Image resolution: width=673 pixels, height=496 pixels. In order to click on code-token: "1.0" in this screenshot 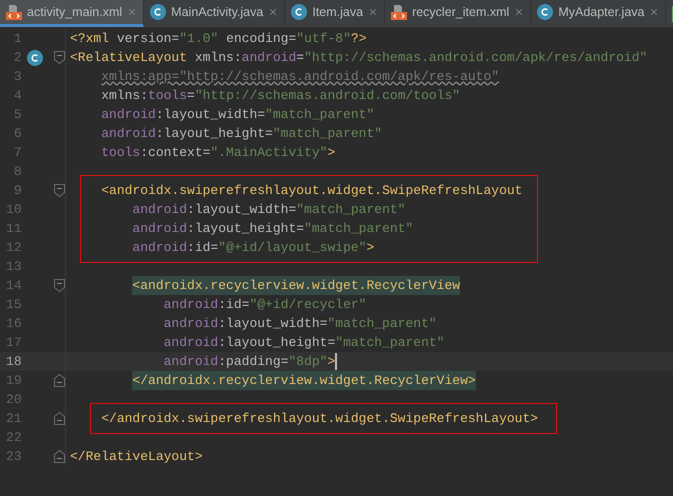, I will do `click(198, 39)`.